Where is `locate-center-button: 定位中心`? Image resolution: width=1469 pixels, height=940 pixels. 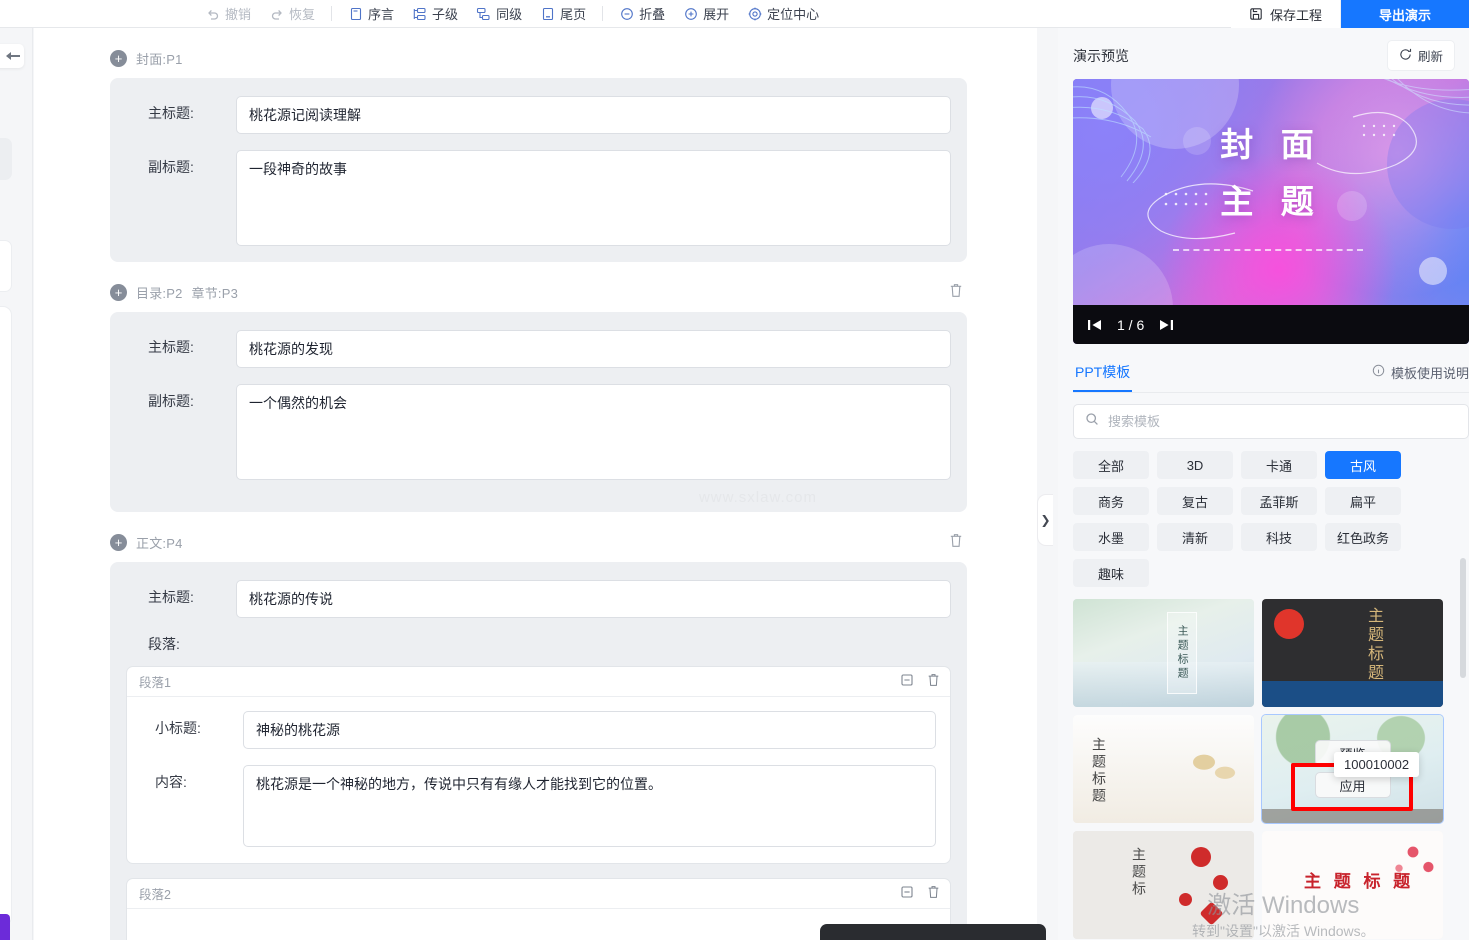
locate-center-button: 定位中心 is located at coordinates (783, 13).